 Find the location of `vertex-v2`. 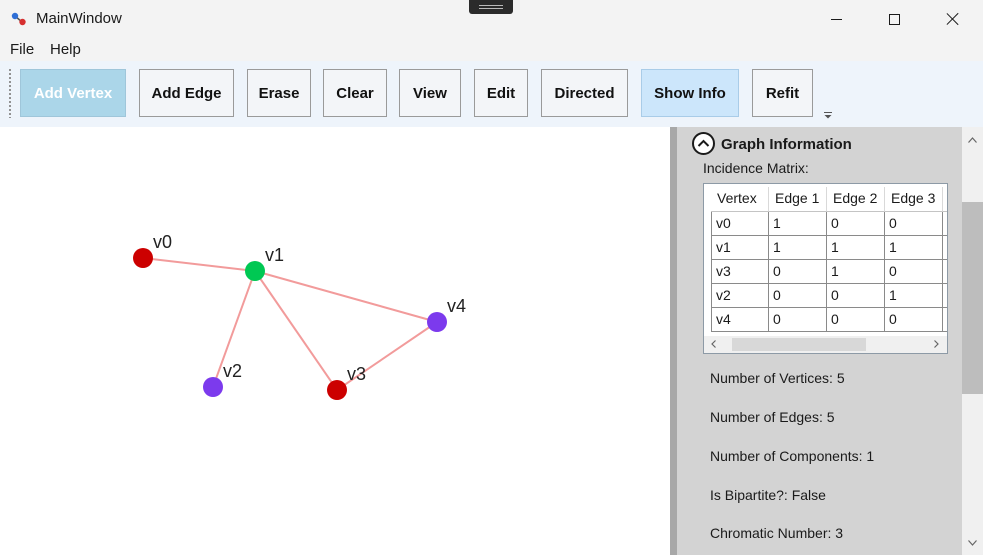

vertex-v2 is located at coordinates (213, 387).